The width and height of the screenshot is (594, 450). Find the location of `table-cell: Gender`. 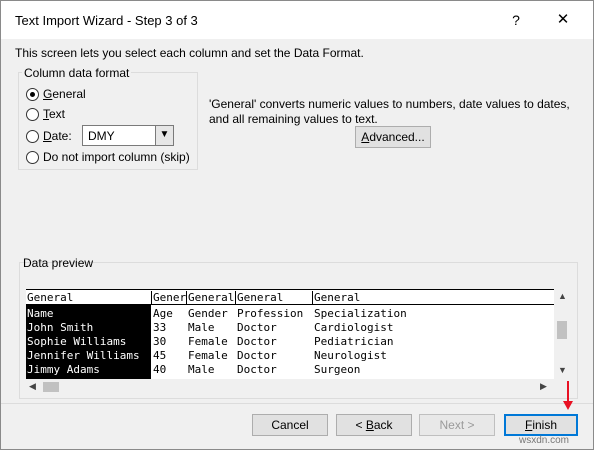

table-cell: Gender is located at coordinates (208, 313).